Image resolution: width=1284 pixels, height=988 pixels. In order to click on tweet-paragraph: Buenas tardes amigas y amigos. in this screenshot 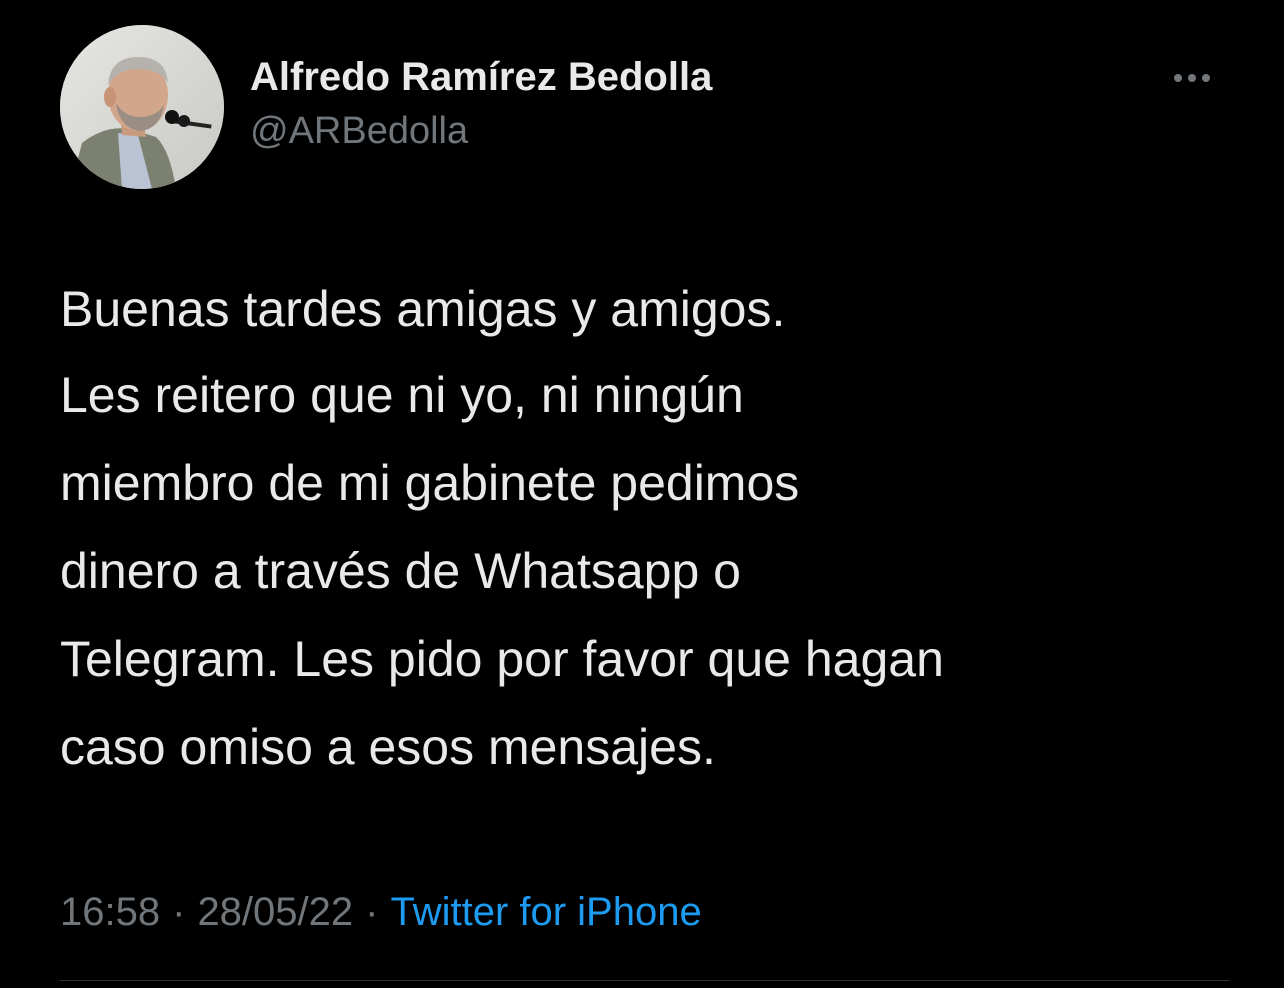, I will do `click(655, 309)`.